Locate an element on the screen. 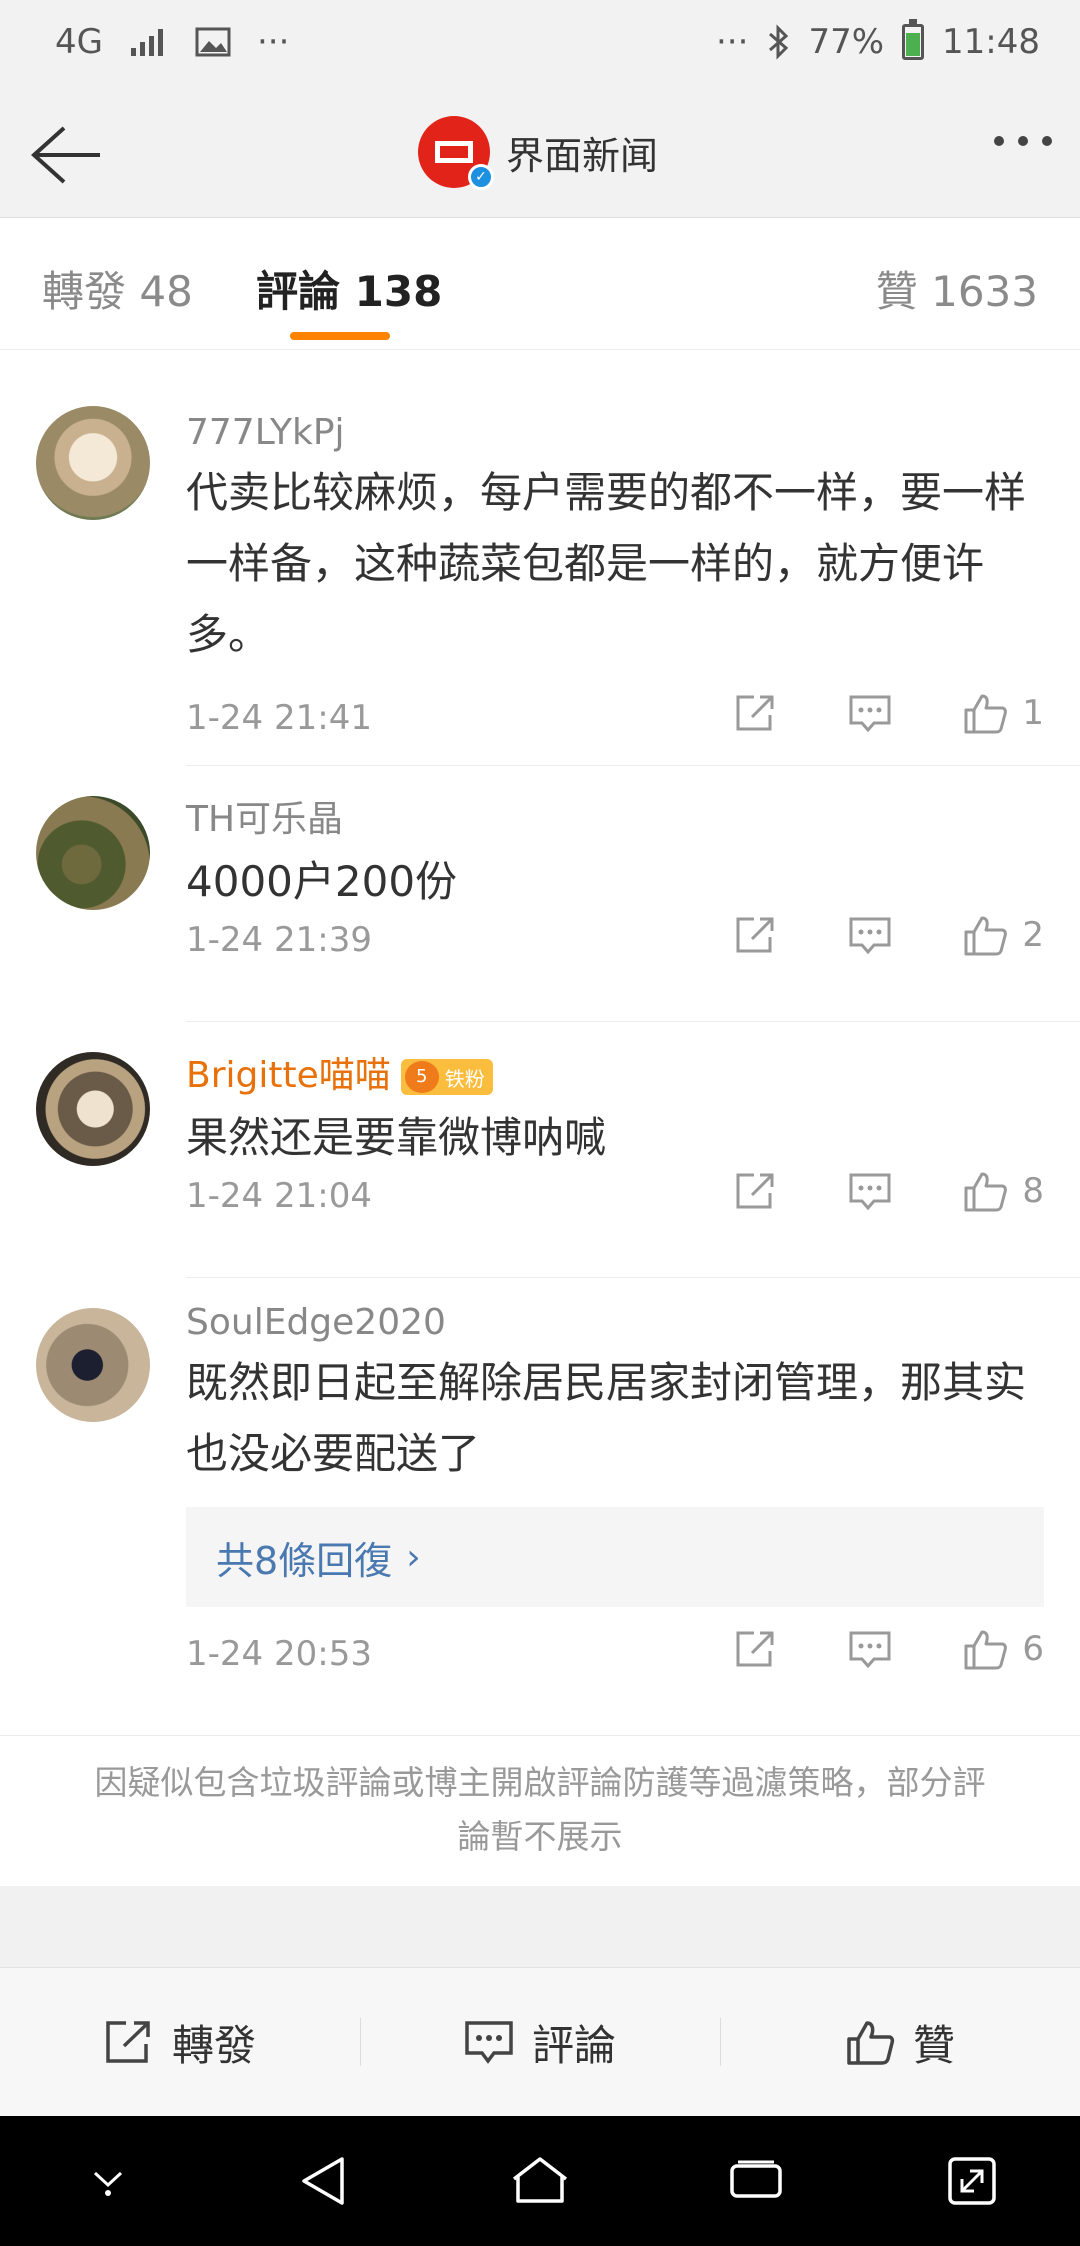  view-replies-button: 共8條回復 › is located at coordinates (615, 1557).